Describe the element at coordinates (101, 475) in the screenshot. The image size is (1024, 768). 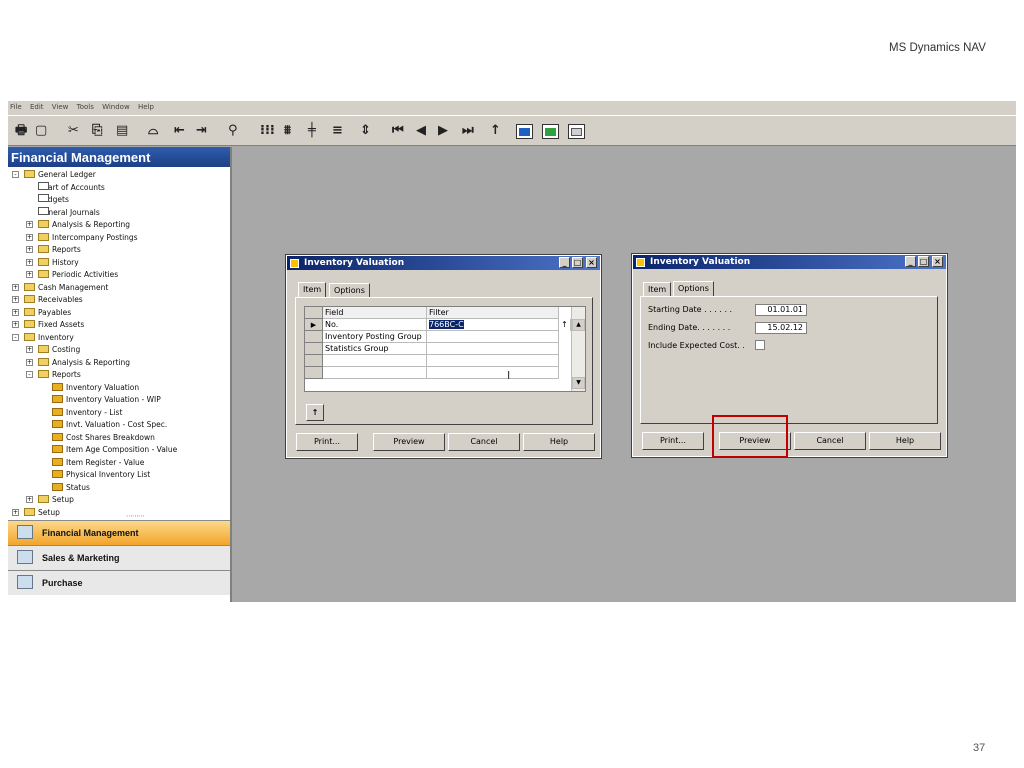
I see `tree-item: Physical Inventory List` at that location.